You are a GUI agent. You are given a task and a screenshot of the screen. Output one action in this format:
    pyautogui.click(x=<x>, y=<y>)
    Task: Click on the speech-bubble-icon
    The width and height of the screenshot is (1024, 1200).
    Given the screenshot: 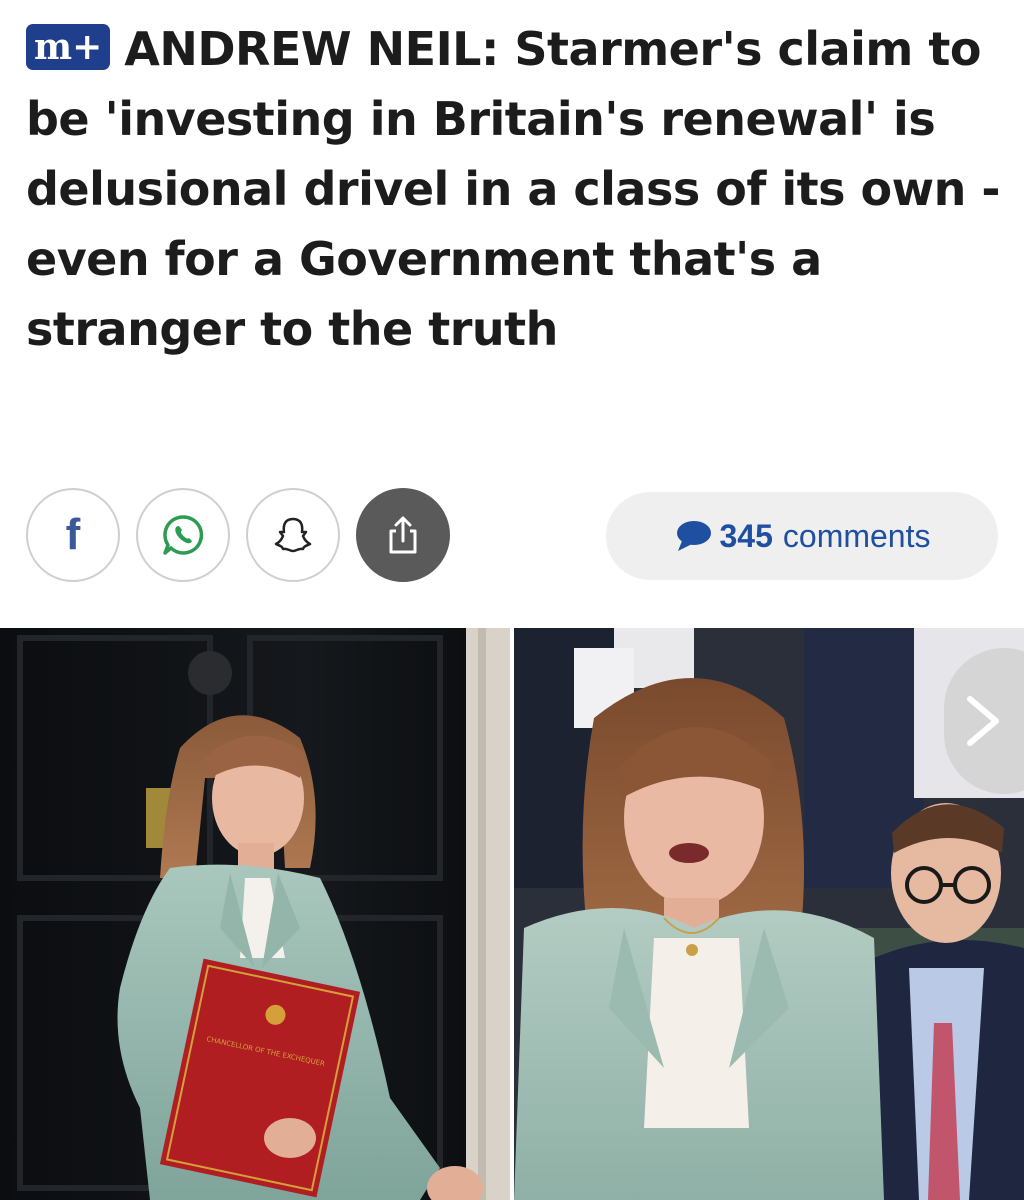 What is the action you would take?
    pyautogui.click(x=693, y=536)
    